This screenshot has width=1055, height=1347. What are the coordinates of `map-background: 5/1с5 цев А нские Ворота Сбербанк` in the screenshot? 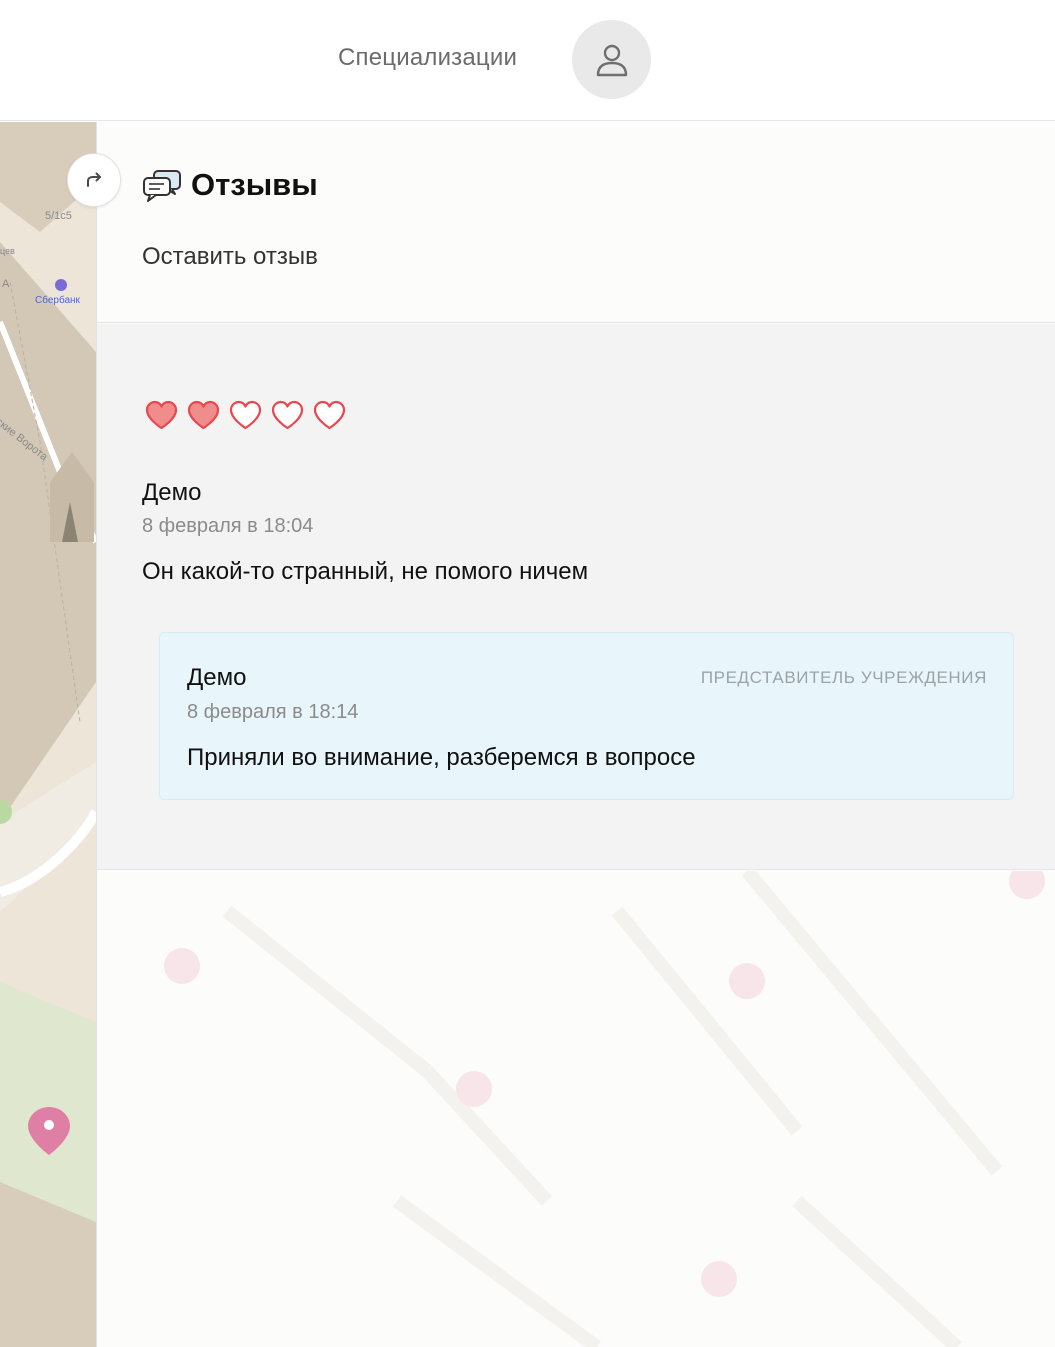 It's located at (48, 734).